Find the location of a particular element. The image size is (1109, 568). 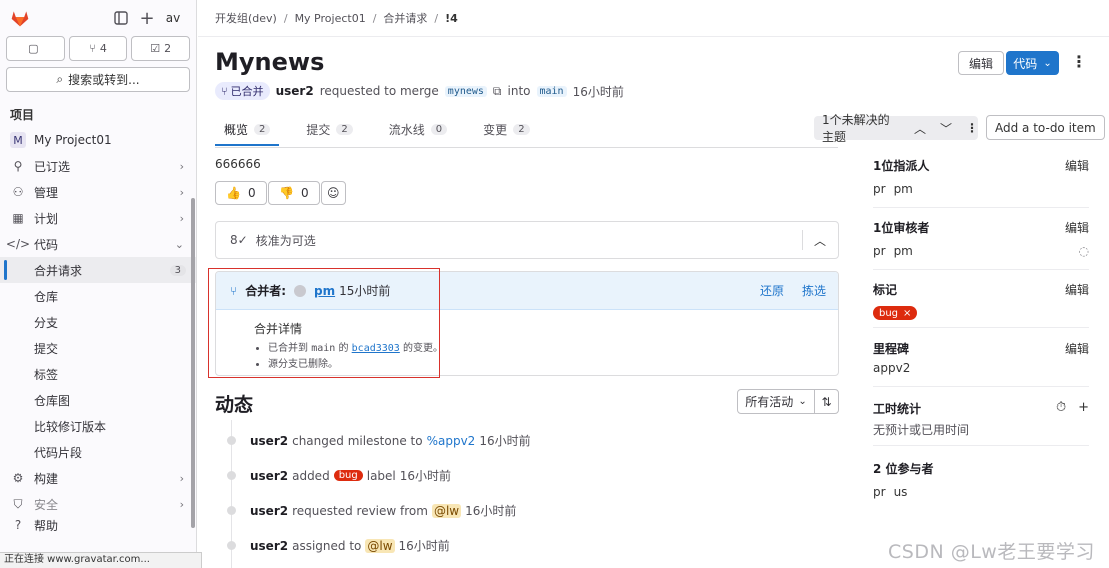

add-reaction-button: ☺ is located at coordinates (333, 193).